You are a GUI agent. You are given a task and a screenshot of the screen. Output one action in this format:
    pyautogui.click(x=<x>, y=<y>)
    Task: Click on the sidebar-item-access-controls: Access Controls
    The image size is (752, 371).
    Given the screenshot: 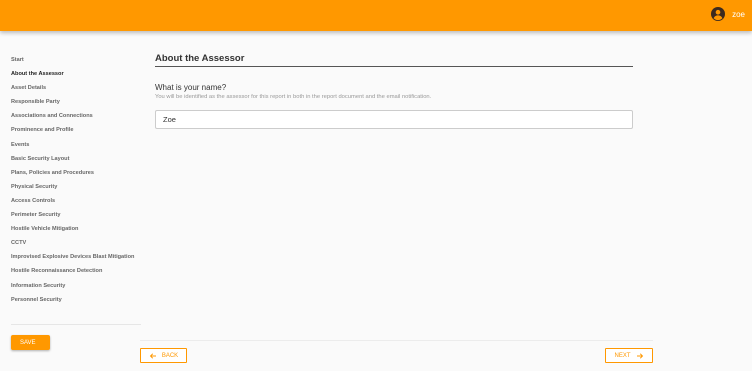 What is the action you would take?
    pyautogui.click(x=77, y=201)
    